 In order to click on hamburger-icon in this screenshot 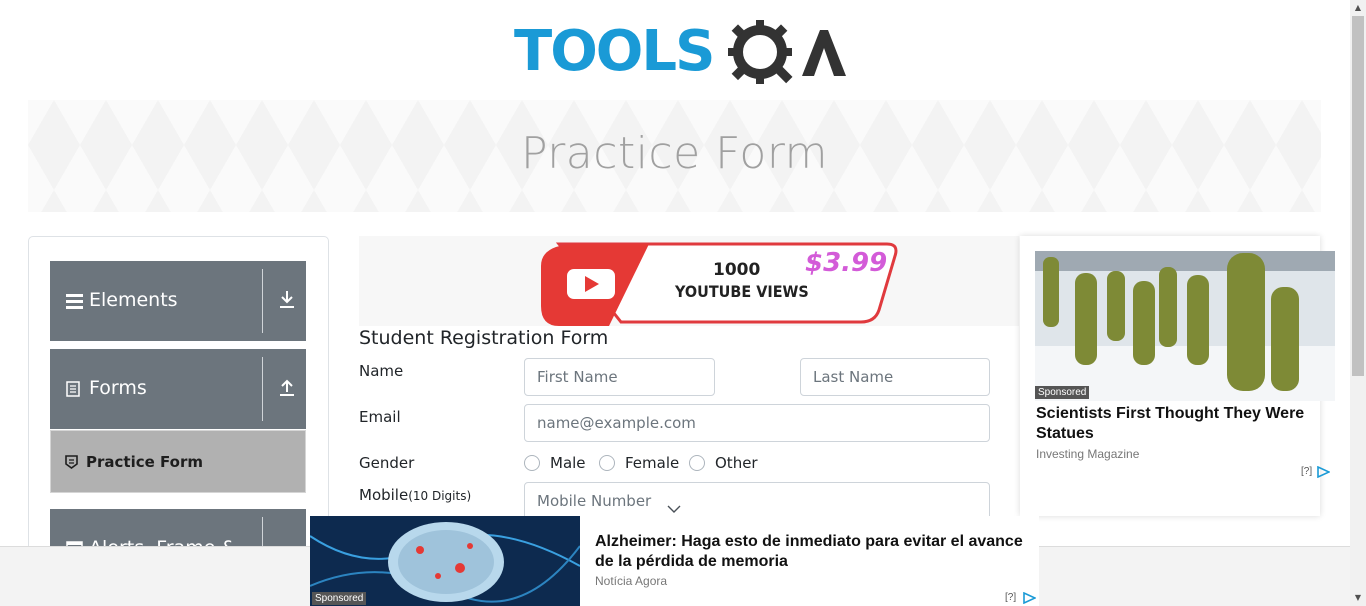, I will do `click(74, 301)`.